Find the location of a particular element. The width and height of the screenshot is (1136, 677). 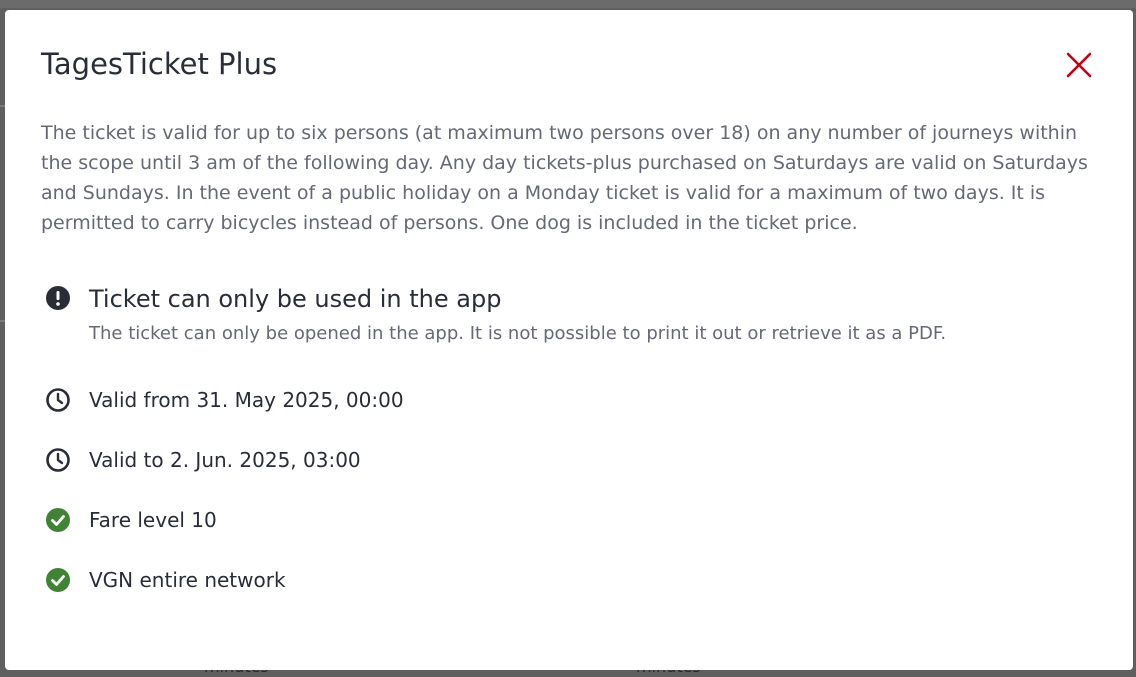

close-button is located at coordinates (1079, 65).